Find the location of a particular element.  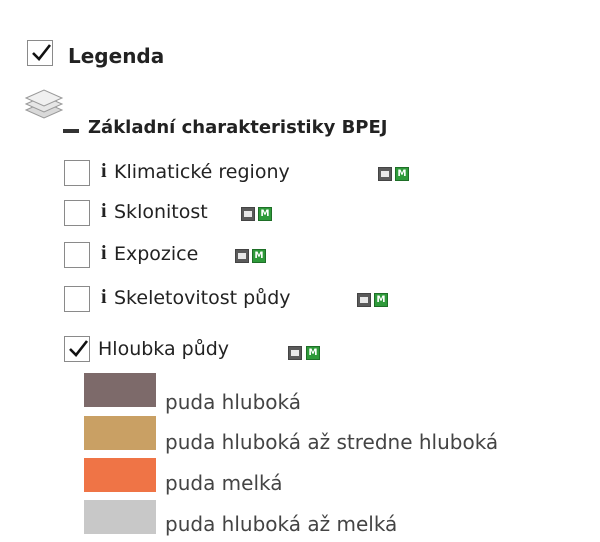

layer-label: Expozice is located at coordinates (156, 254).